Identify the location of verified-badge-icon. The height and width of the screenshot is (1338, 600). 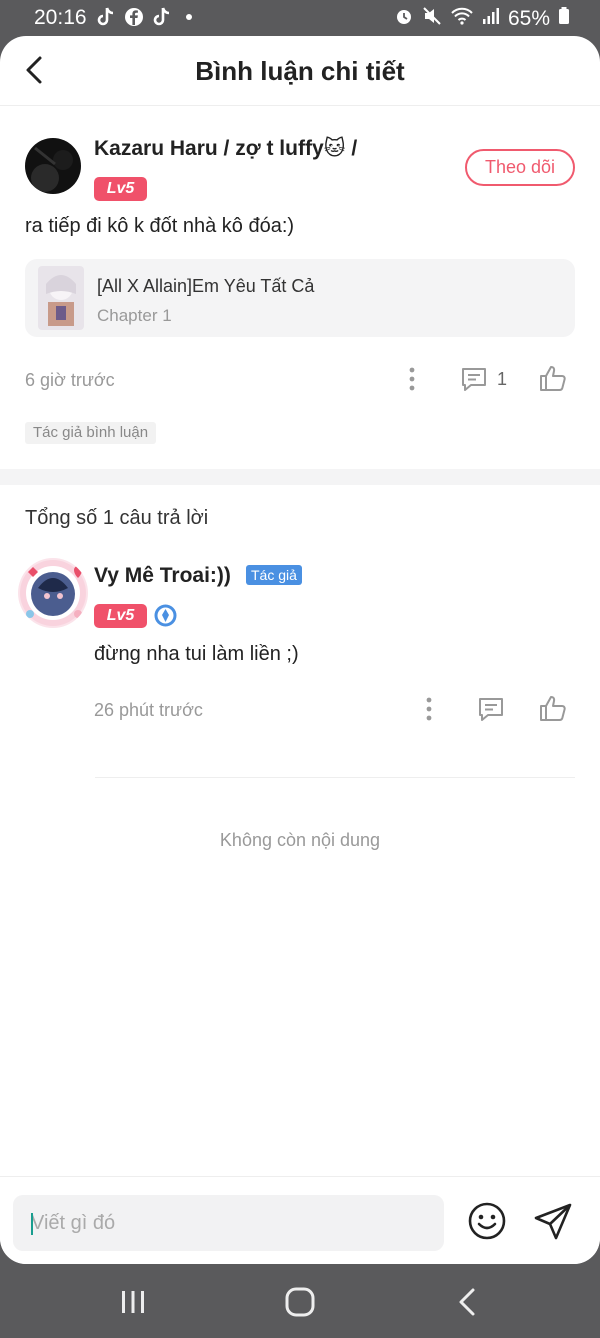
(165, 615).